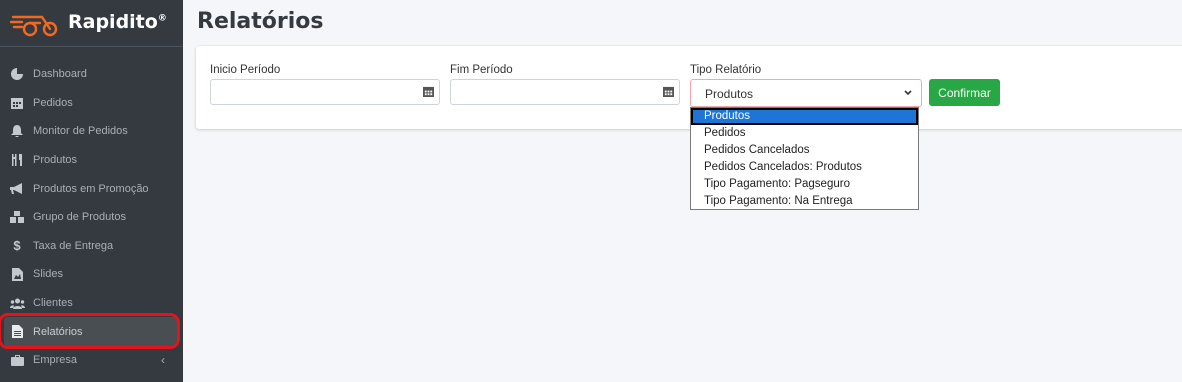  What do you see at coordinates (806, 93) in the screenshot?
I see `report-type-select: Produtos` at bounding box center [806, 93].